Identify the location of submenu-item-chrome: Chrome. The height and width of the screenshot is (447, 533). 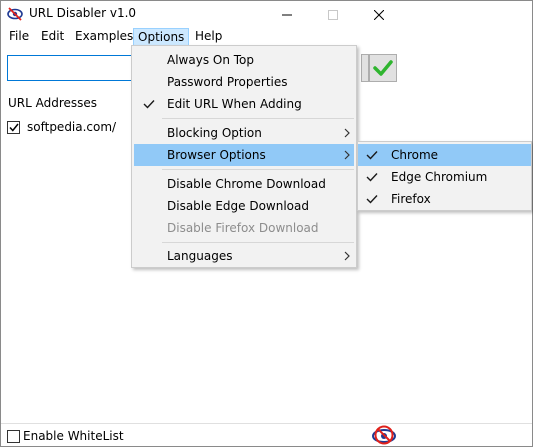
(444, 155).